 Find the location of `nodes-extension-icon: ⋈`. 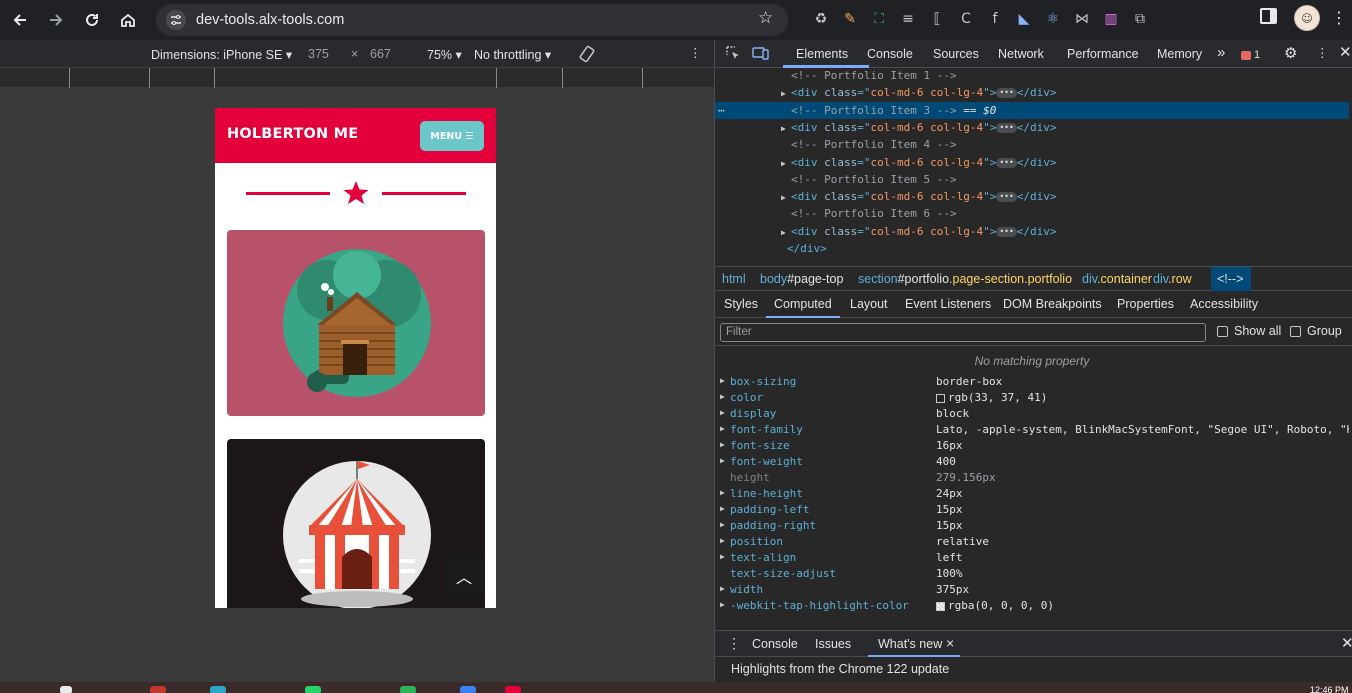

nodes-extension-icon: ⋈ is located at coordinates (1082, 19).